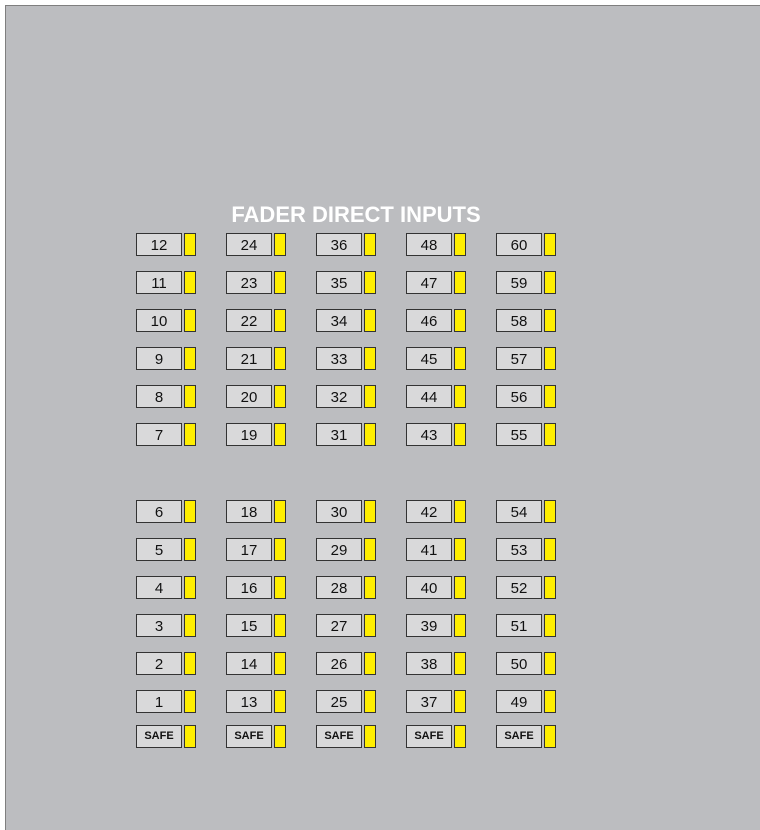 The width and height of the screenshot is (760, 830). I want to click on fader-input-label: 22, so click(249, 321).